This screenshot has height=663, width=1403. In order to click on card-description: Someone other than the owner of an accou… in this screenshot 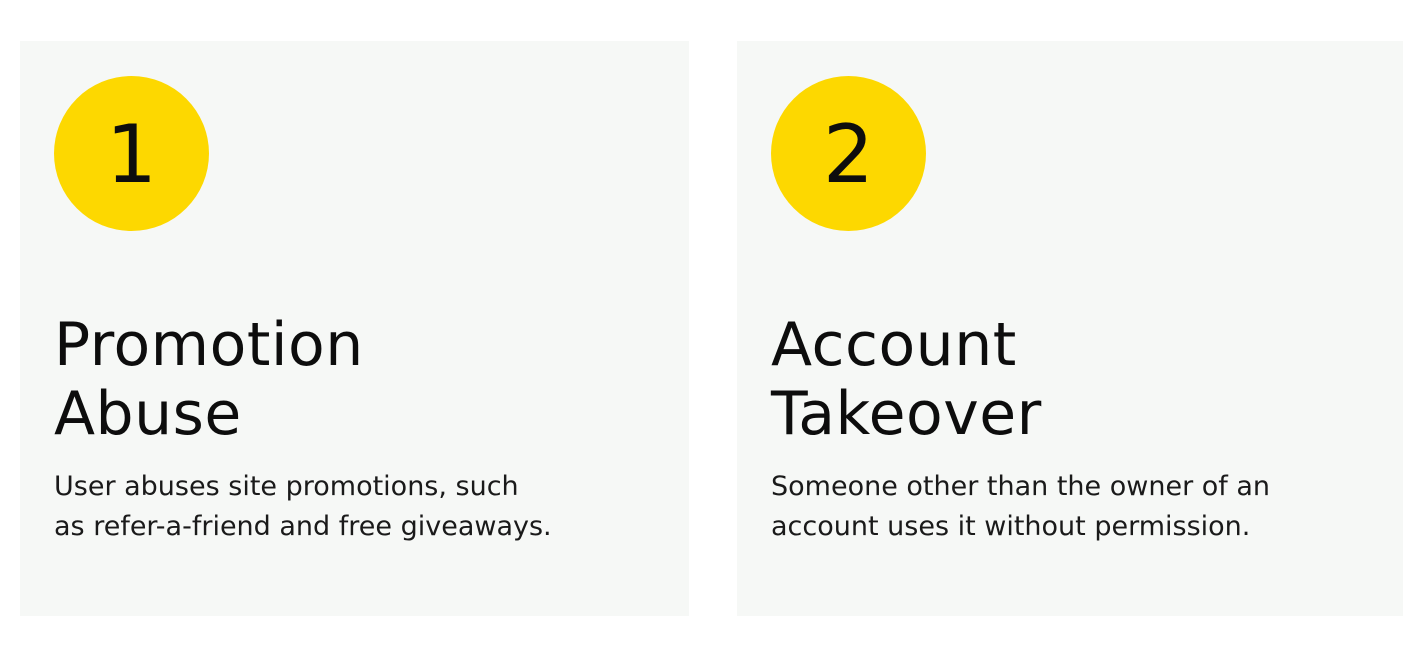, I will do `click(1020, 507)`.